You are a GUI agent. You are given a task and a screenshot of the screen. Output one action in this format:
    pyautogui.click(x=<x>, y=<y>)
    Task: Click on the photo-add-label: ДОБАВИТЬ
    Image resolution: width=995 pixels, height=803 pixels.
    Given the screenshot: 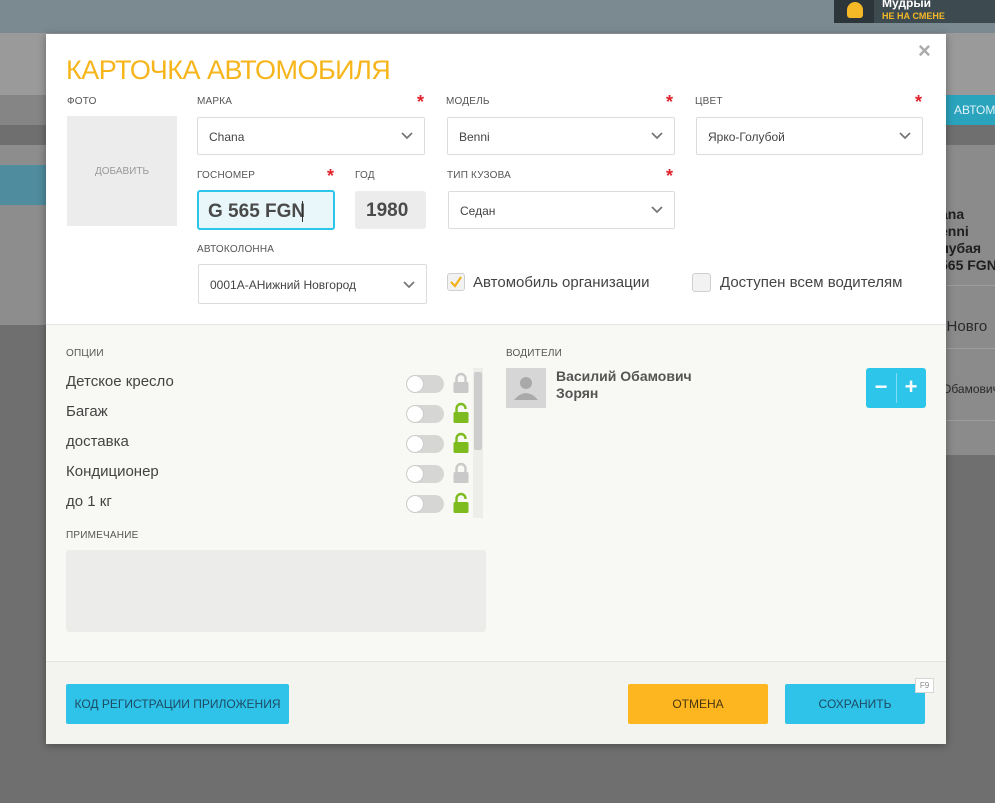 What is the action you would take?
    pyautogui.click(x=122, y=171)
    